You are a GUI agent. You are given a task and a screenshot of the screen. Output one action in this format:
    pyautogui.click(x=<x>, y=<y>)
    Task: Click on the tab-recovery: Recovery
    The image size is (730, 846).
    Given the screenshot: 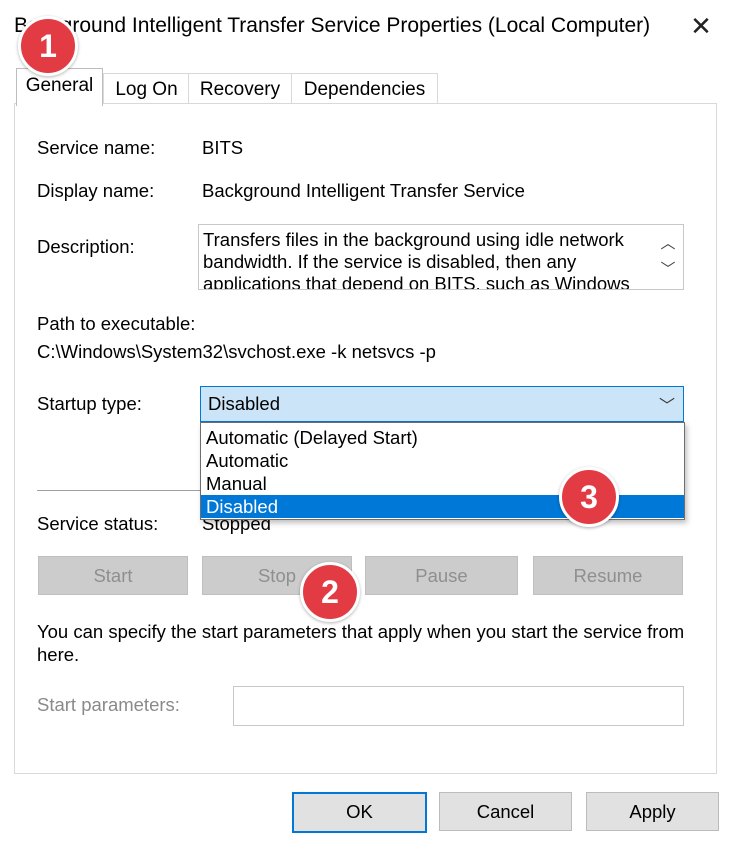 What is the action you would take?
    pyautogui.click(x=240, y=89)
    